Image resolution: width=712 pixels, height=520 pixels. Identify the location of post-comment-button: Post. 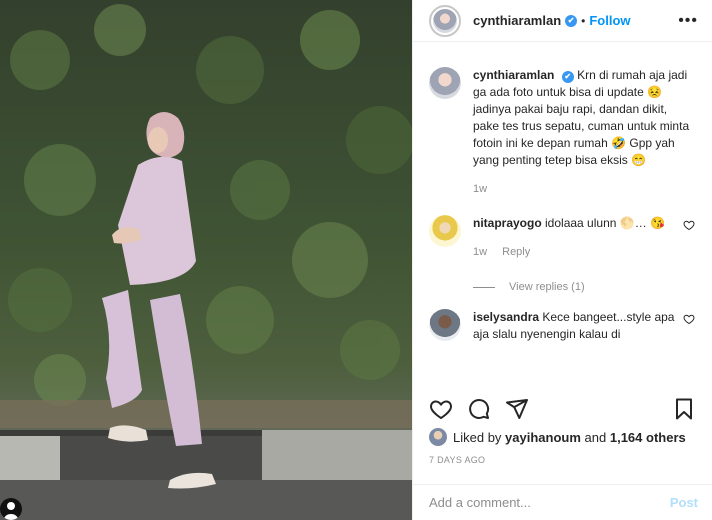
(684, 502).